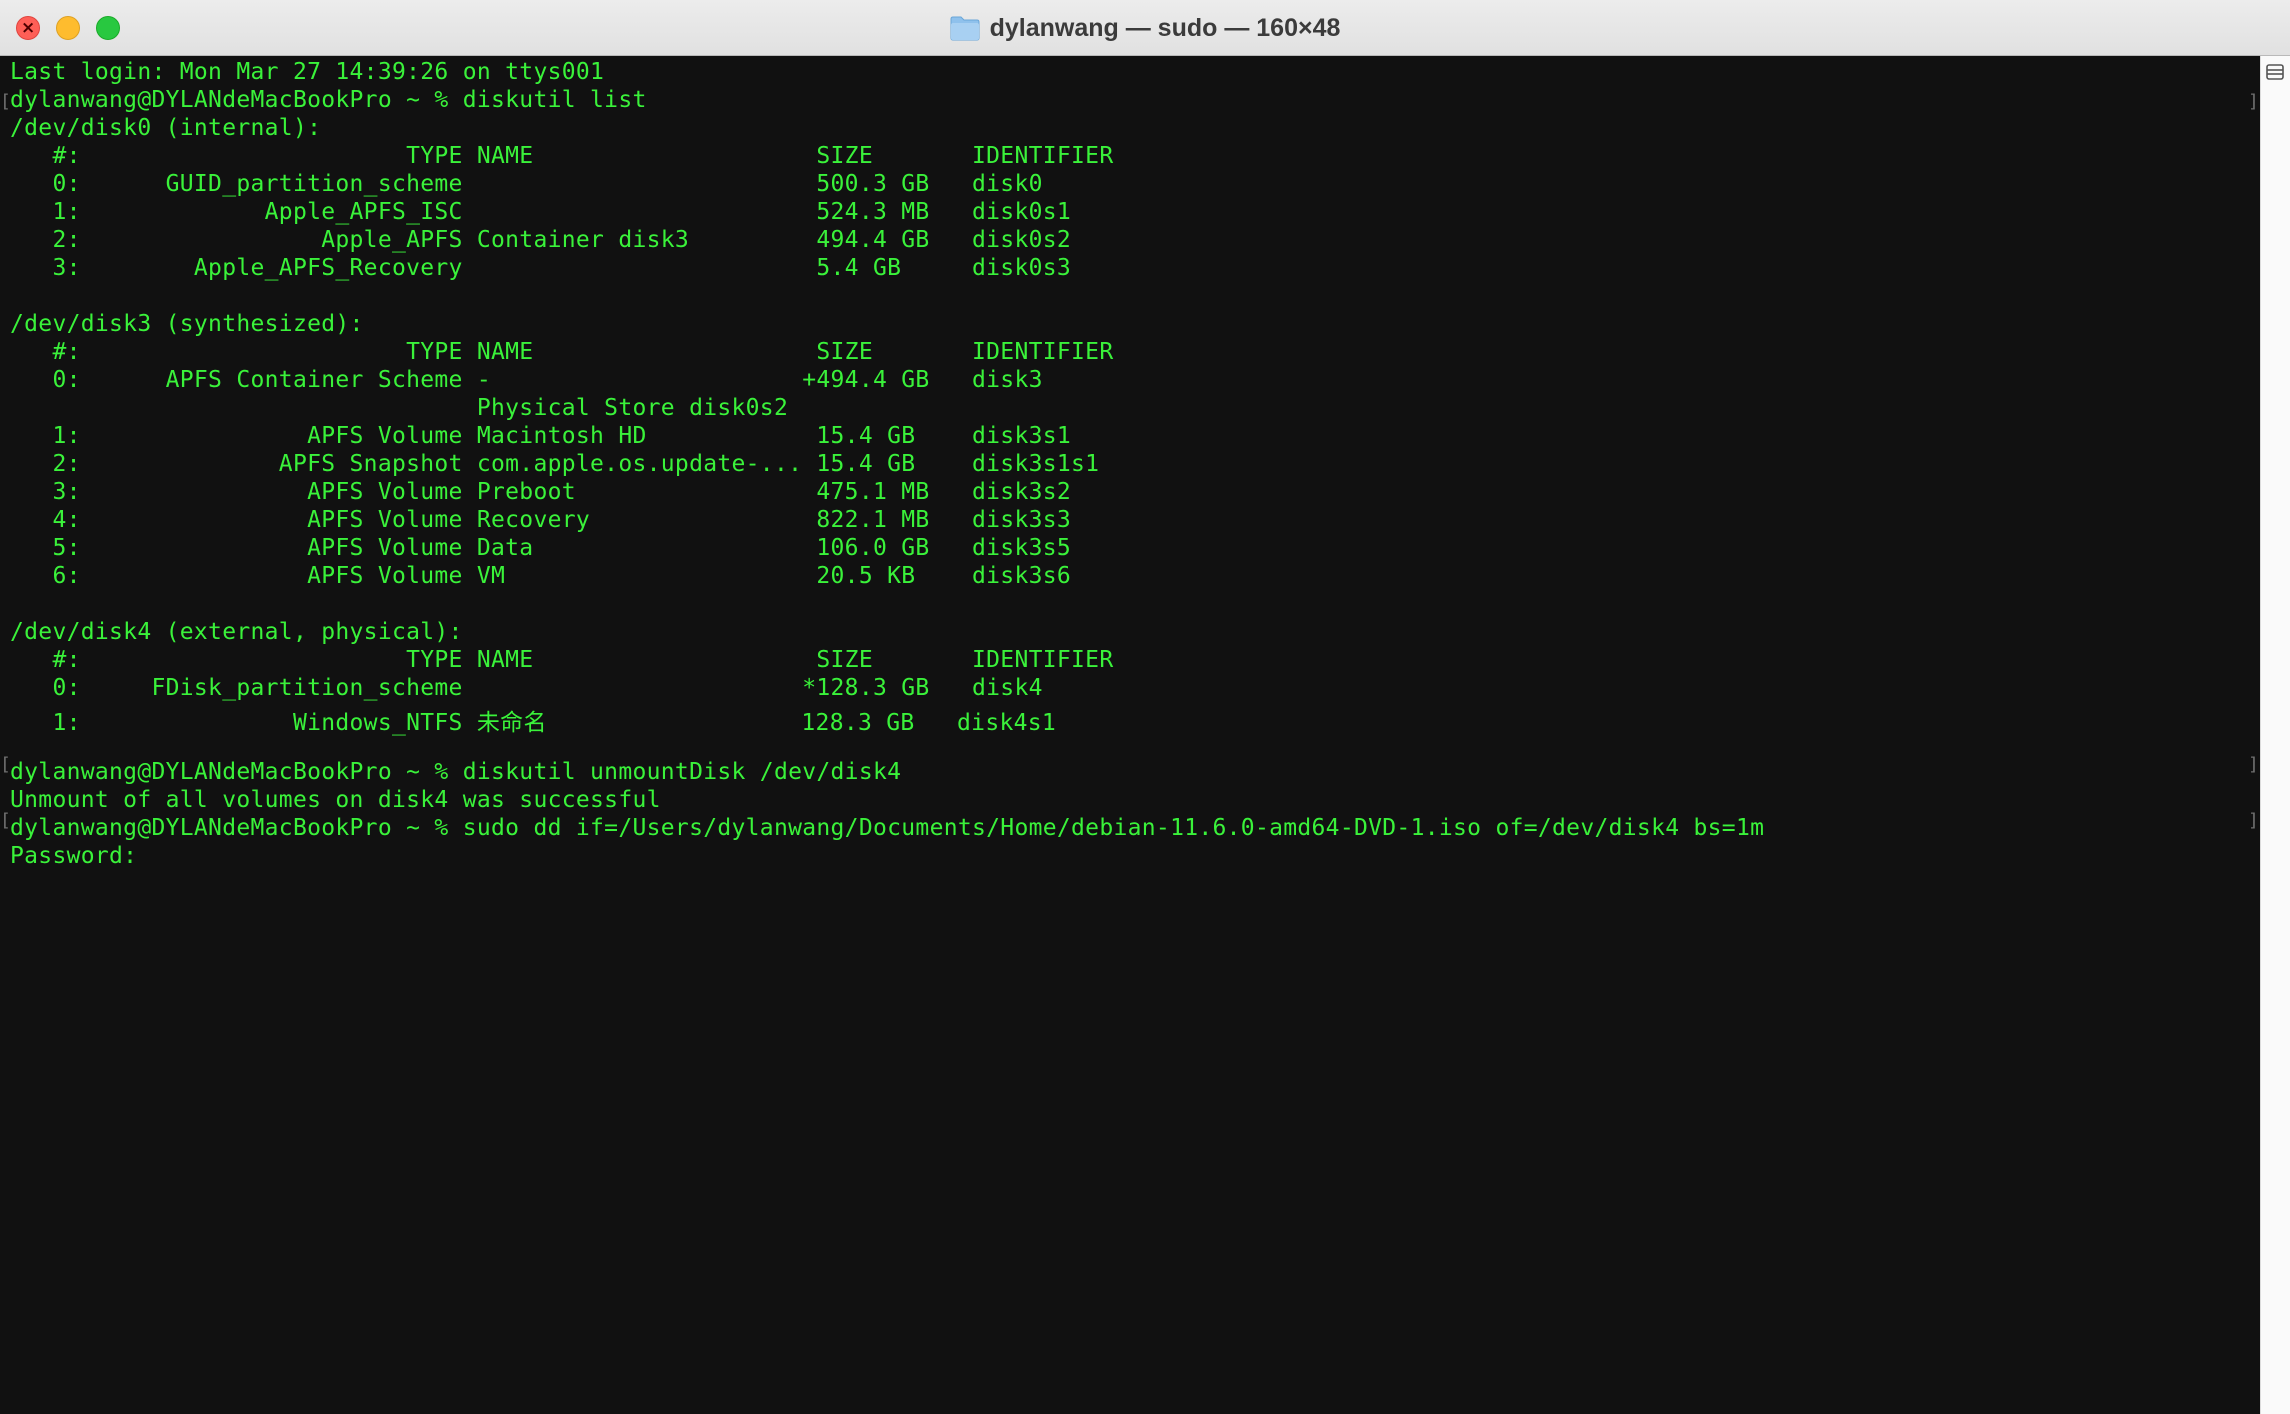 The width and height of the screenshot is (2290, 1414). What do you see at coordinates (2275, 735) in the screenshot?
I see `scrollbar` at bounding box center [2275, 735].